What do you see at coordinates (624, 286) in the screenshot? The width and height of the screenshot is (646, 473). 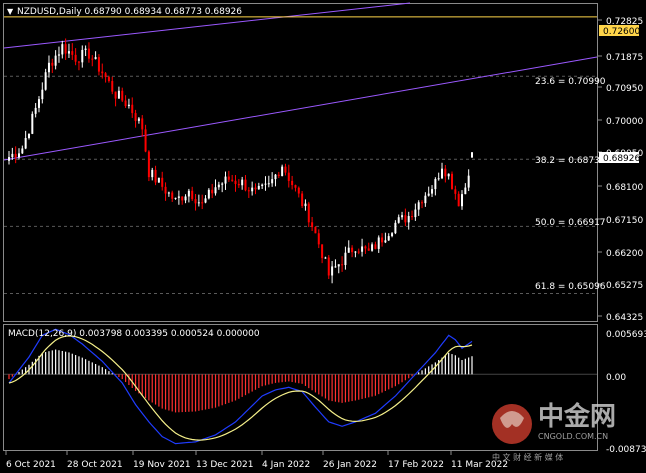 I see `price-tick: 0.65275` at bounding box center [624, 286].